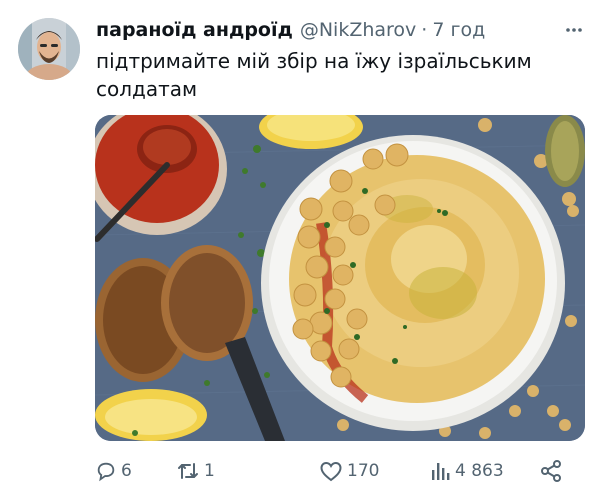 The width and height of the screenshot is (600, 498). I want to click on reply-count: 6, so click(126, 471).